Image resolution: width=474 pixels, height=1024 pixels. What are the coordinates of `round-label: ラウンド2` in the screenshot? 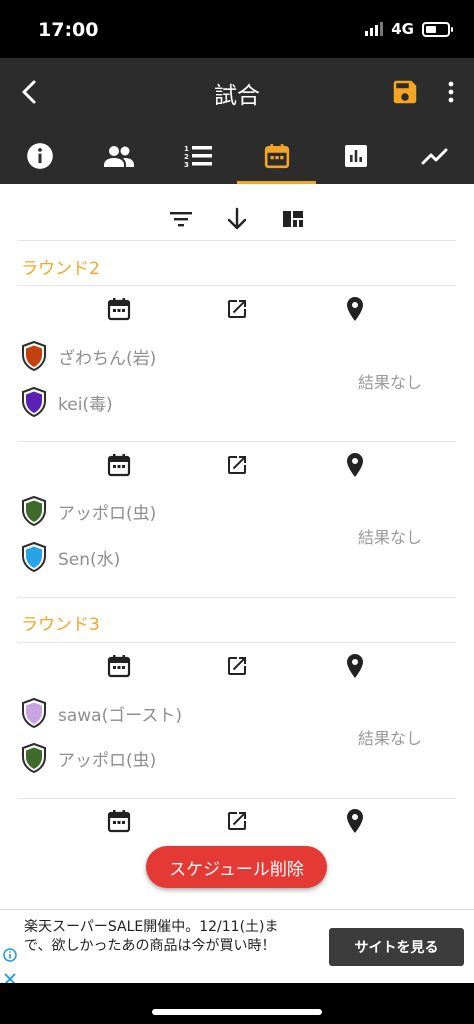 It's located at (60, 269).